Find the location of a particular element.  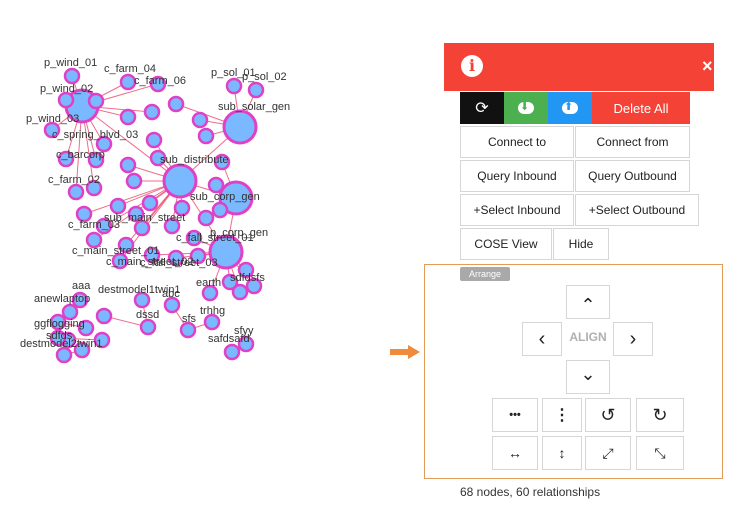

download-icon: ⬇ is located at coordinates (526, 107).